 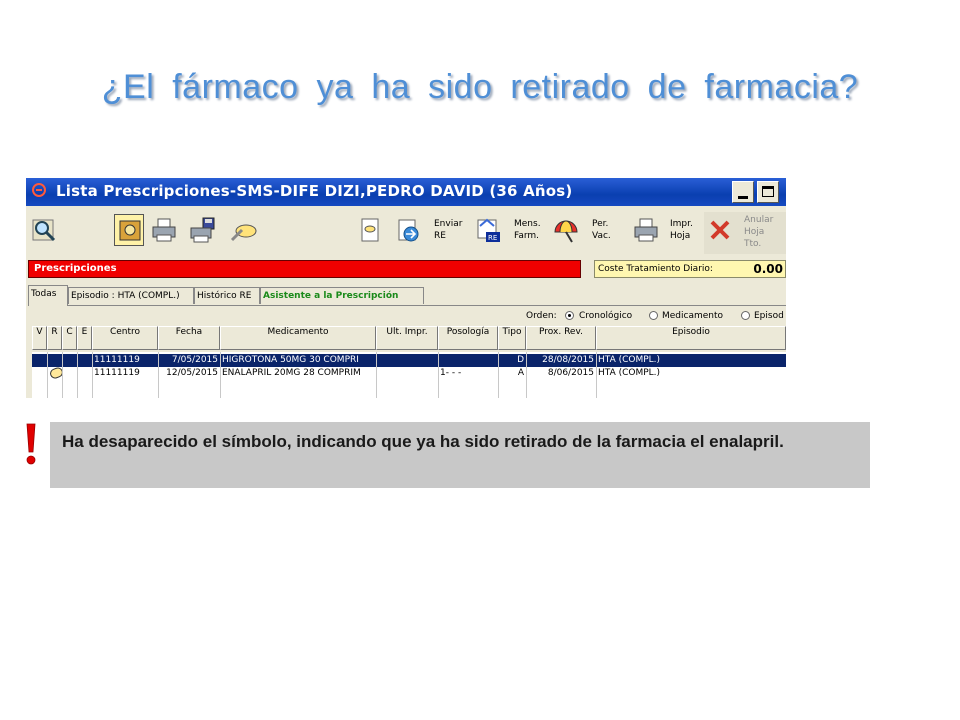 I want to click on cell-medicamento: HIGROTONA 50MG 30 COMPRI, so click(x=290, y=360).